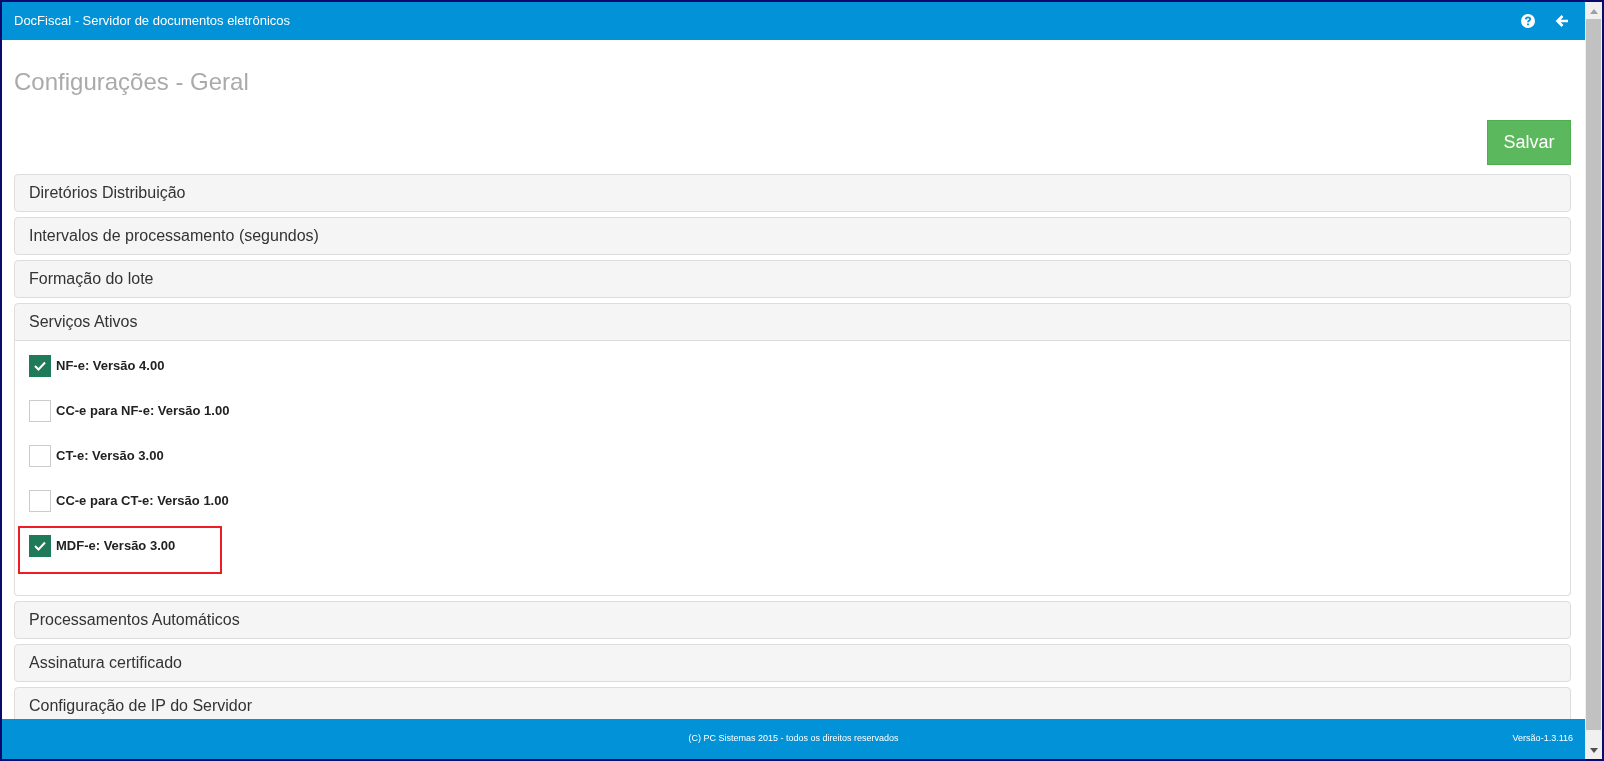  What do you see at coordinates (134, 620) in the screenshot?
I see `panel-title: Processamentos Automáticos` at bounding box center [134, 620].